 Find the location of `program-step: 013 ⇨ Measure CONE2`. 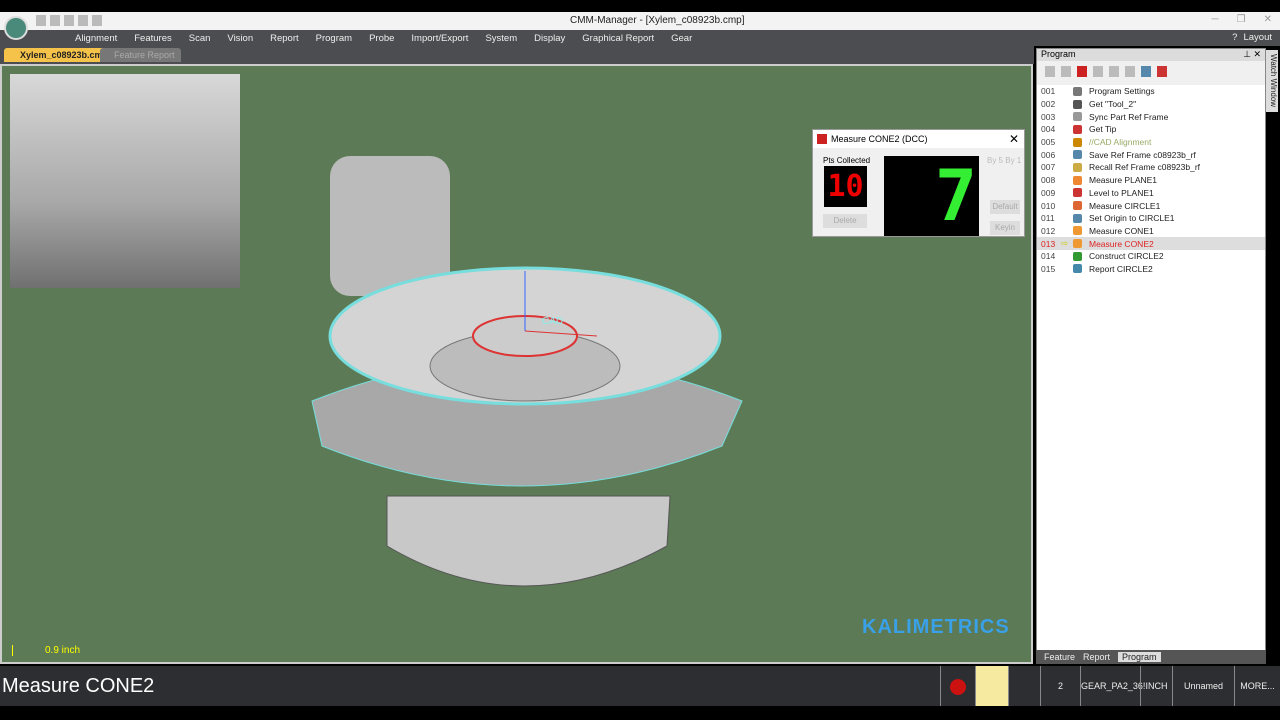

program-step: 013 ⇨ Measure CONE2 is located at coordinates (1151, 243).